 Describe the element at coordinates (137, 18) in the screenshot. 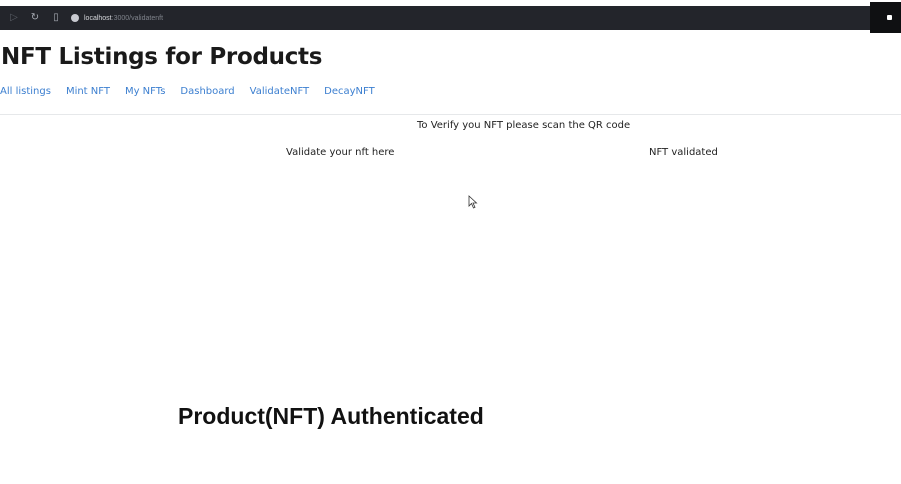

I see `url-path: :3000/validatenft` at that location.